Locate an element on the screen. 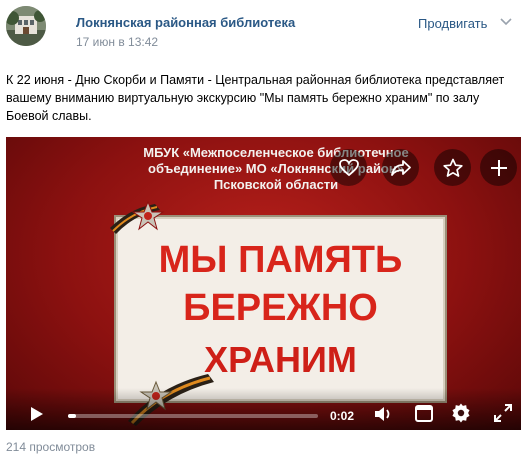 Image resolution: width=524 pixels, height=454 pixels. video-header-line-3: Псковской области is located at coordinates (276, 184).